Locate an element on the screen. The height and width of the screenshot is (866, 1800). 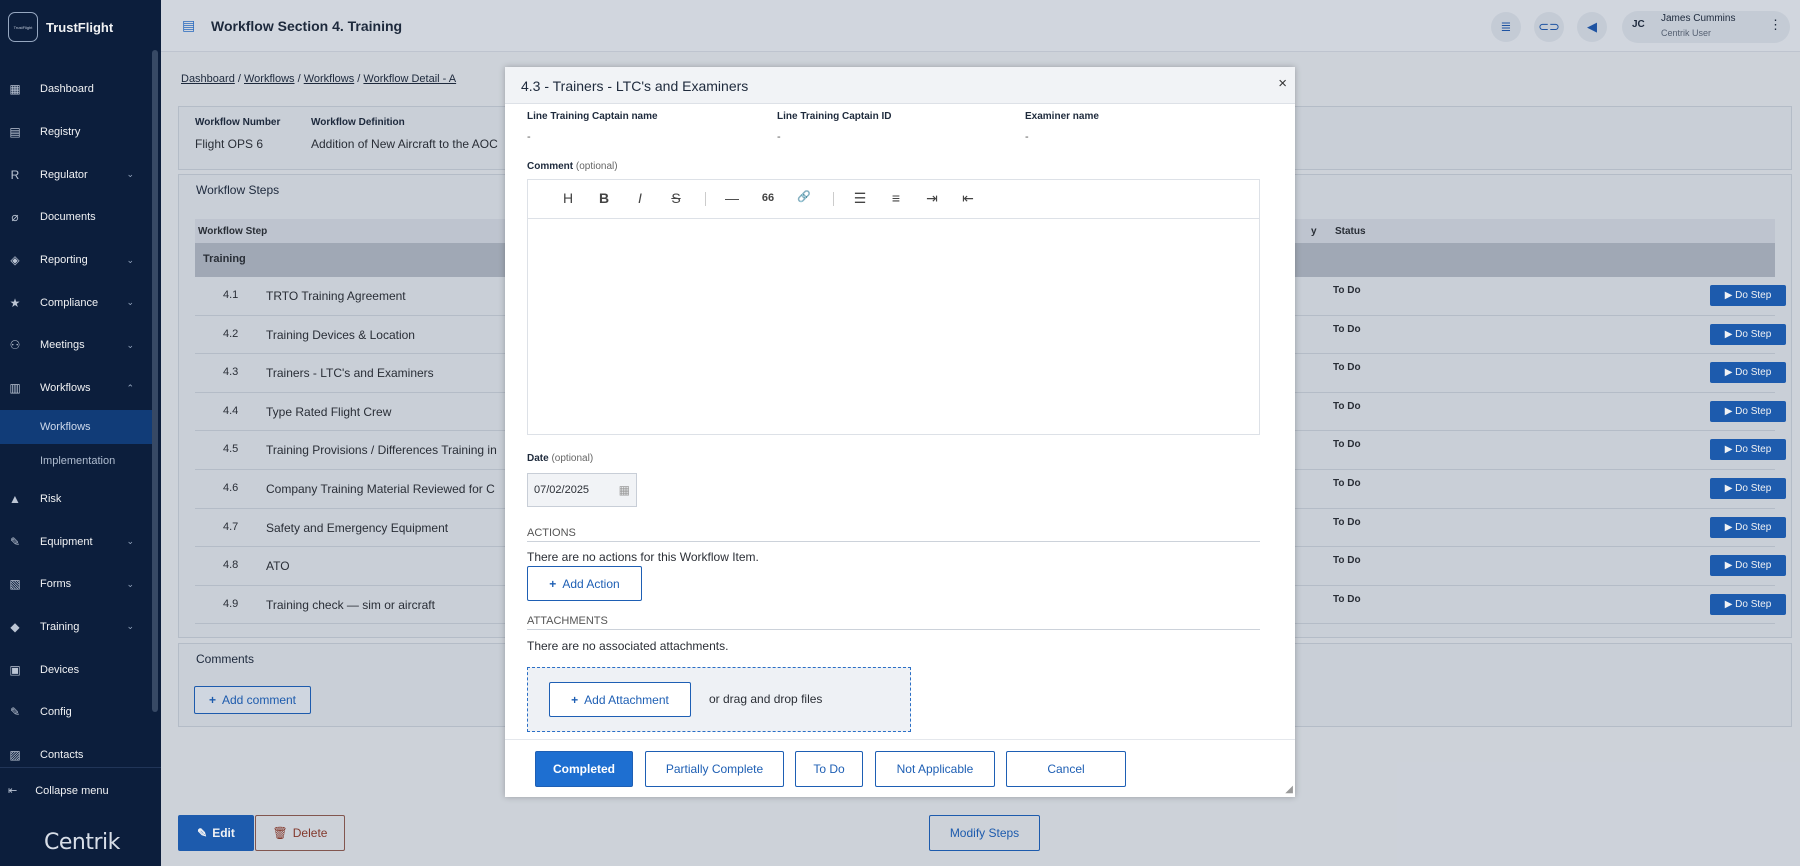
quote-icon: 66 is located at coordinates (768, 198).